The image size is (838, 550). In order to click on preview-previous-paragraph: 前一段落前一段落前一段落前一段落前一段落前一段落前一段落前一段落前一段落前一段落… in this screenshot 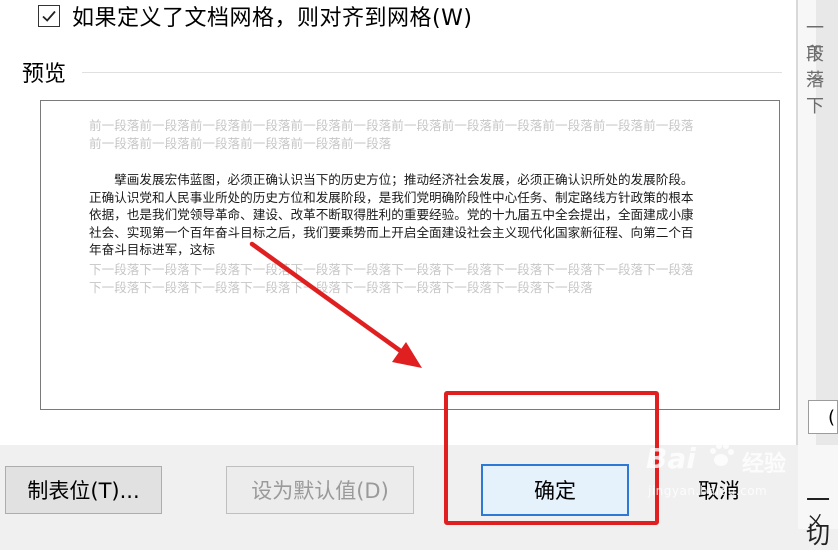, I will do `click(391, 134)`.